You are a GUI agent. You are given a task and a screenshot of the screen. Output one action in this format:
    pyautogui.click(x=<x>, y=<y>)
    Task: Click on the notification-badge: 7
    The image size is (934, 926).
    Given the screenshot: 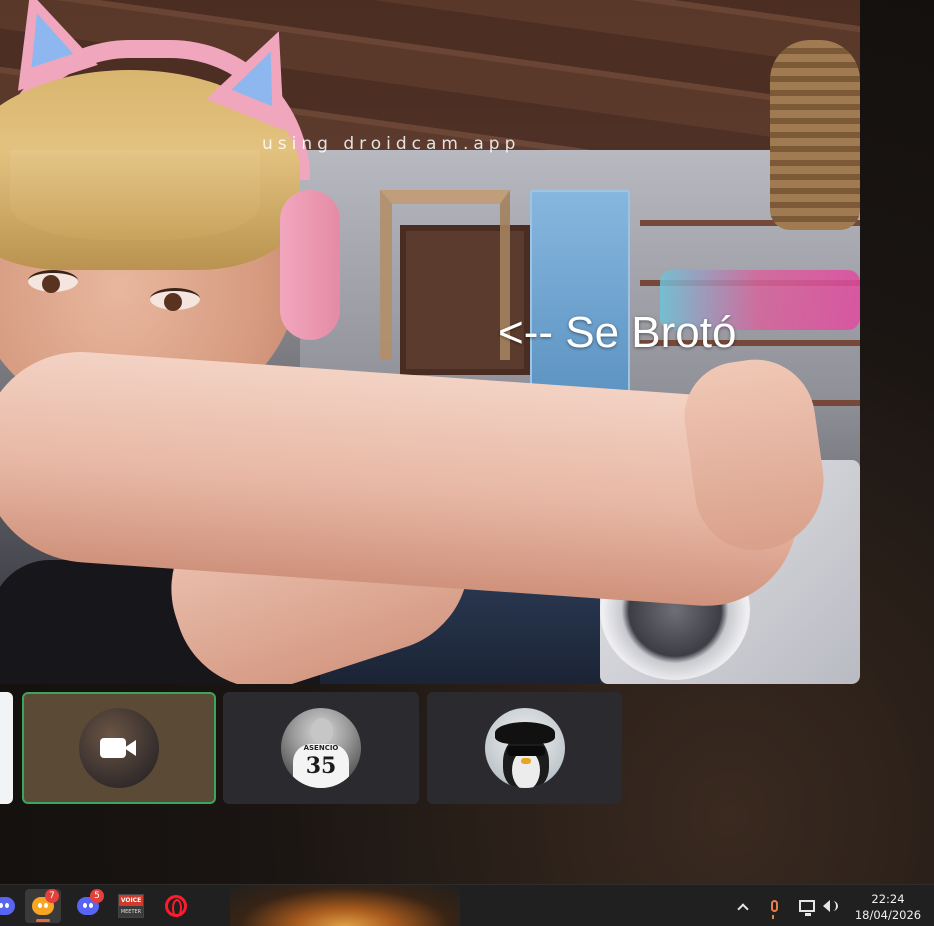 What is the action you would take?
    pyautogui.click(x=52, y=896)
    